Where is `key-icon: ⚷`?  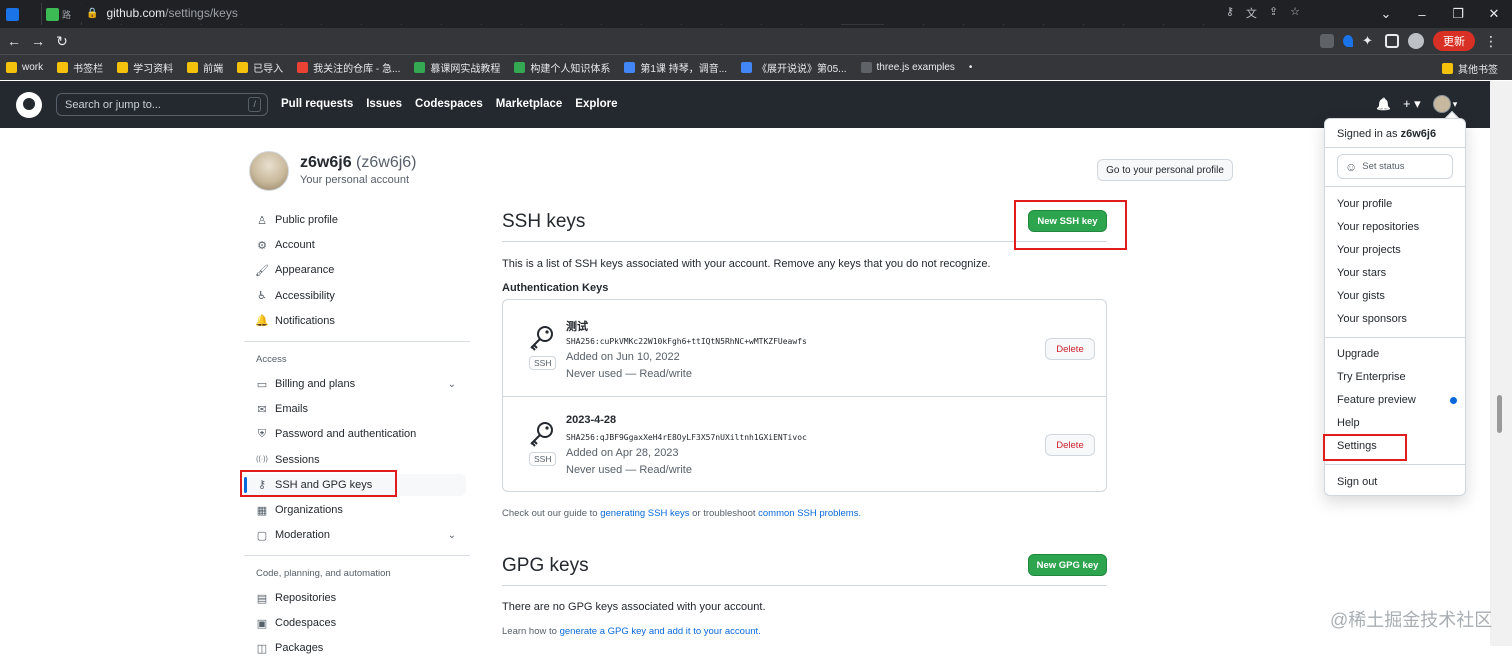
key-icon: ⚷ is located at coordinates (1230, 13).